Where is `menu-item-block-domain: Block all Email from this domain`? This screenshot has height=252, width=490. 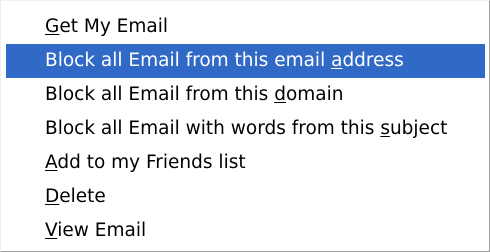
menu-item-block-domain: Block all Email from this domain is located at coordinates (245, 95).